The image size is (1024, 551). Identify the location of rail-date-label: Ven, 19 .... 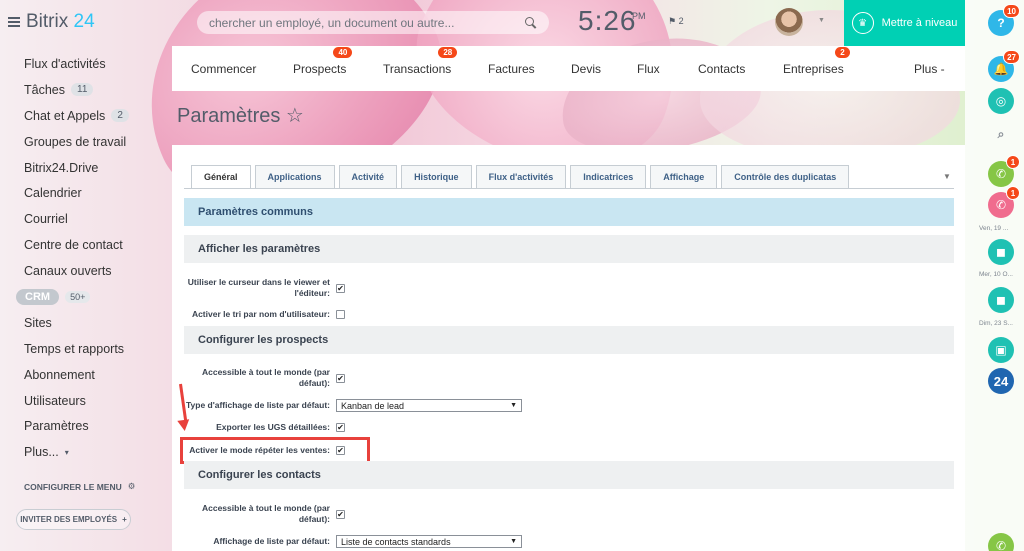
(994, 228).